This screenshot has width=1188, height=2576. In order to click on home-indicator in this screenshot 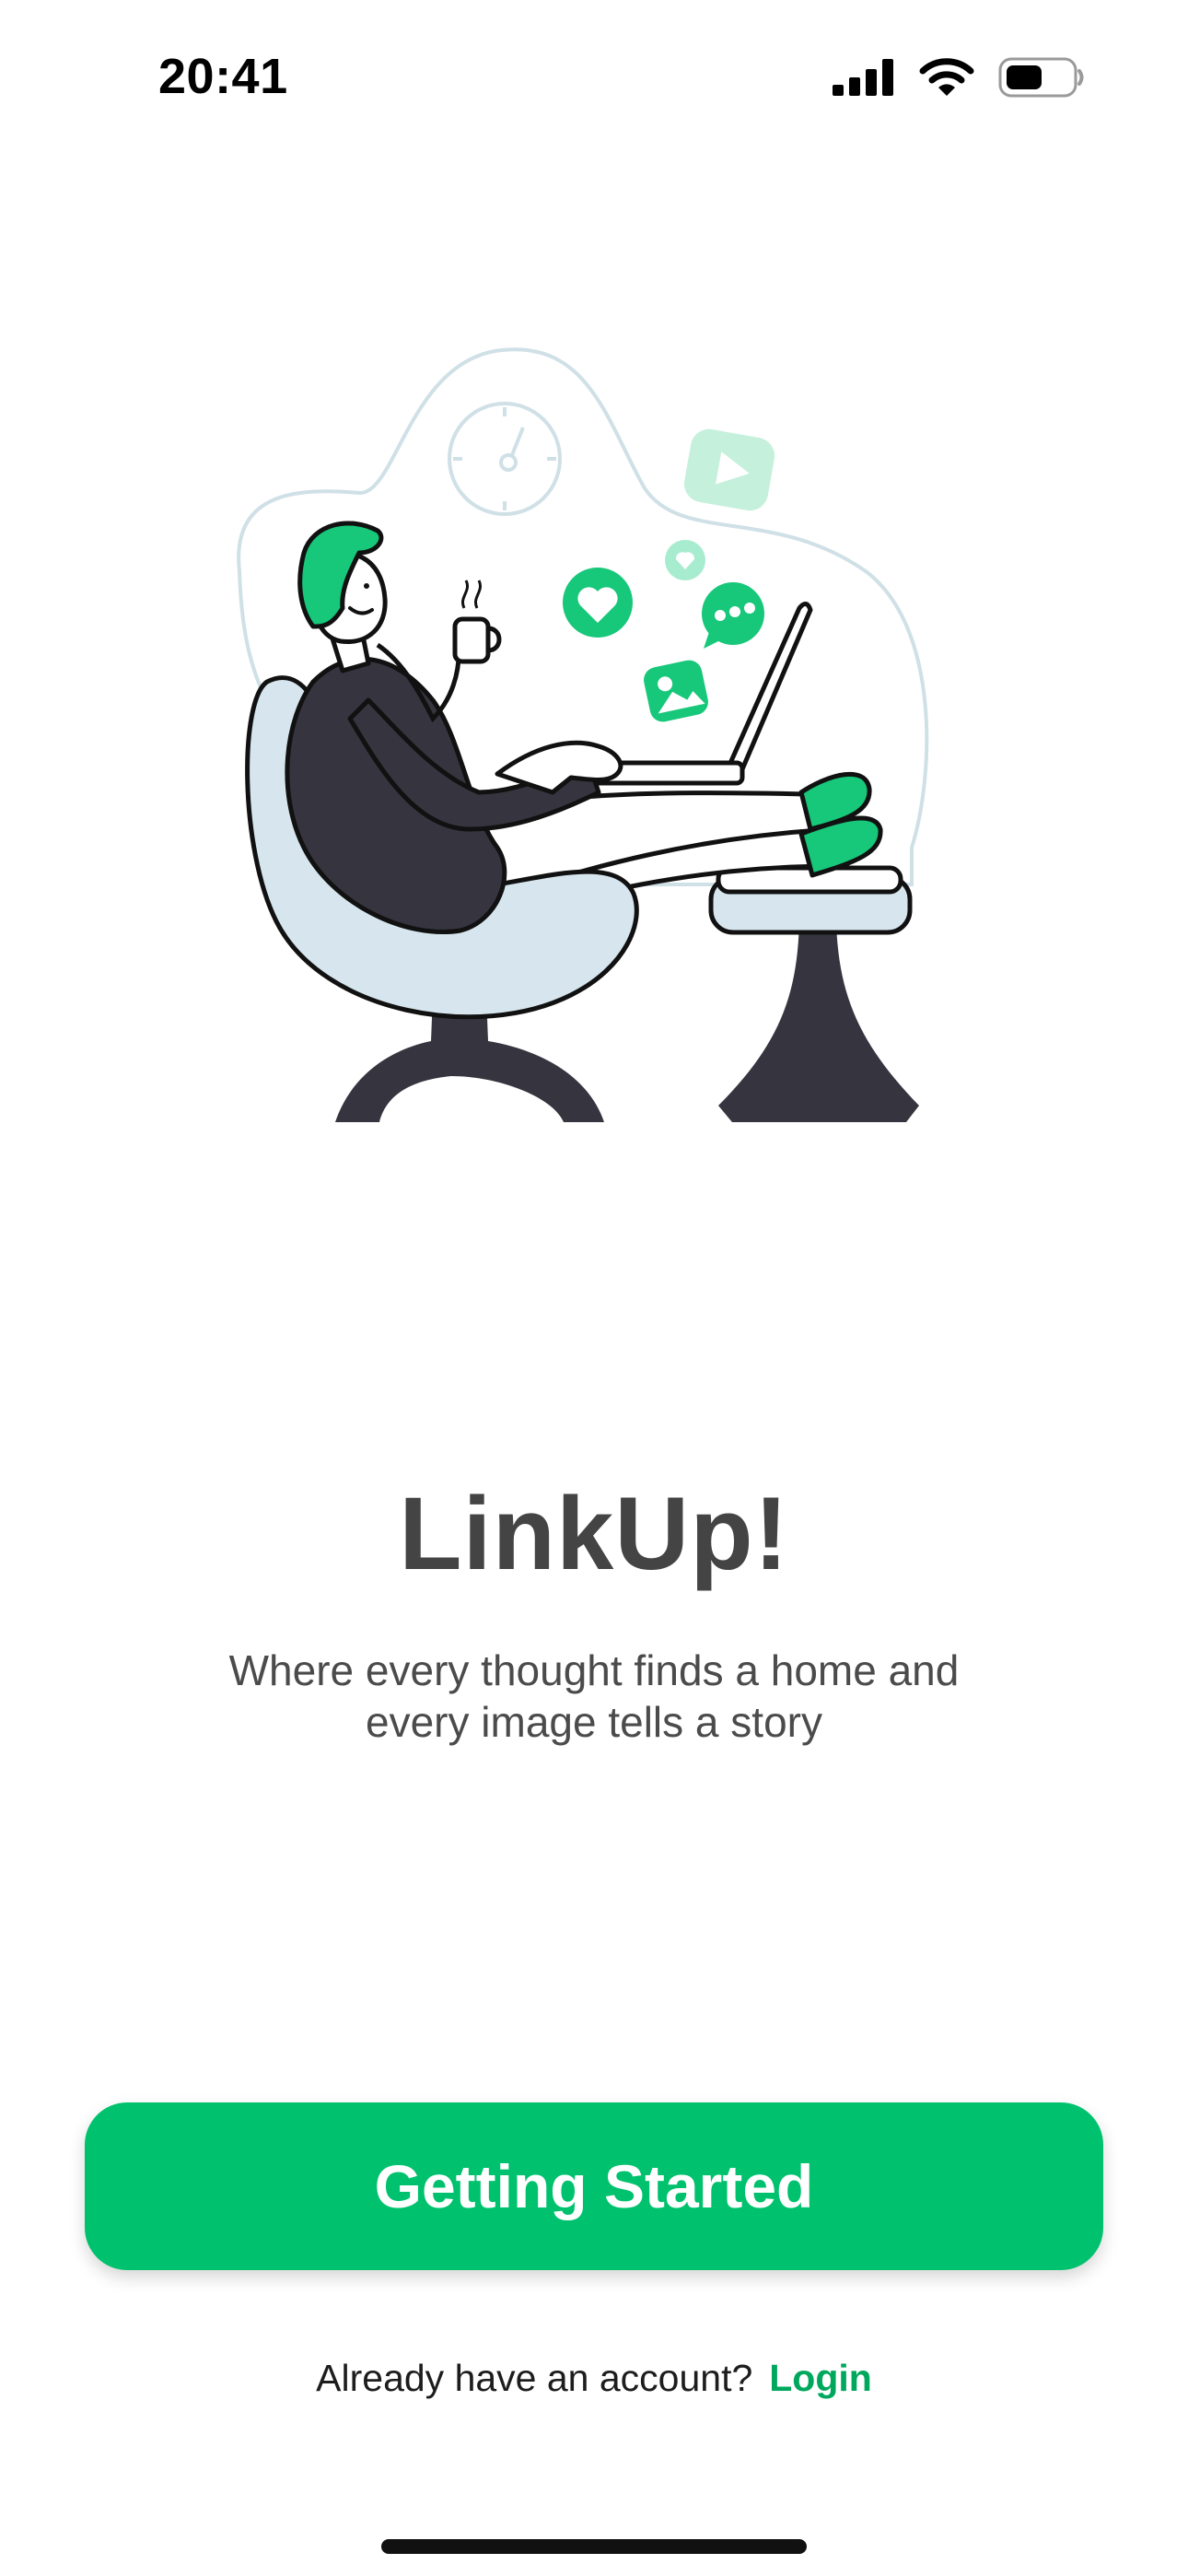, I will do `click(594, 2546)`.